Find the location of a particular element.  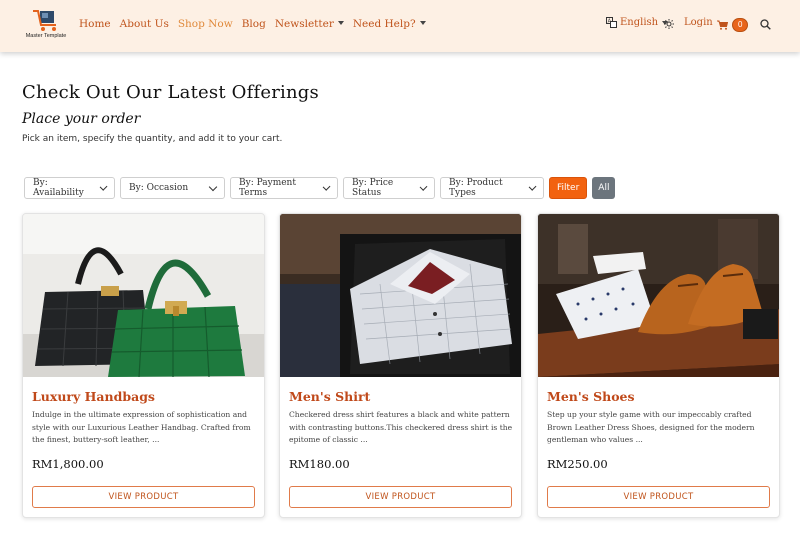

translate-icon: A is located at coordinates (611, 22).